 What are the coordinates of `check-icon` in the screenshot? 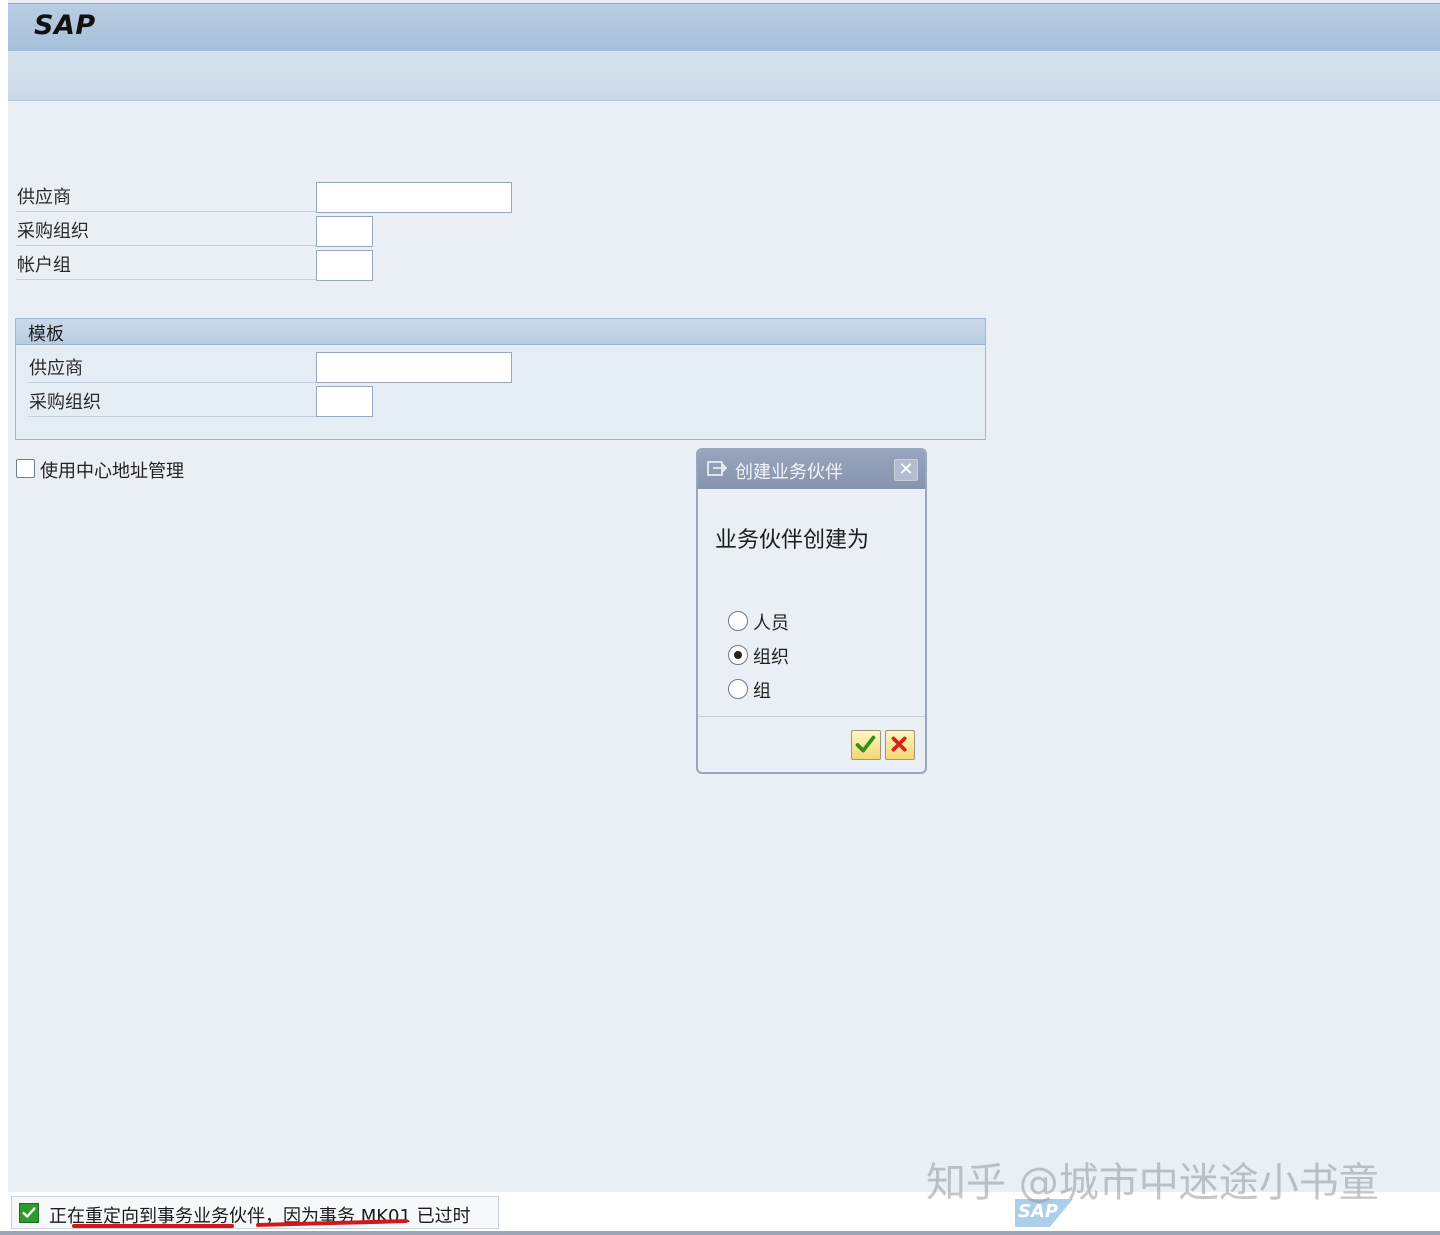 It's located at (865, 744).